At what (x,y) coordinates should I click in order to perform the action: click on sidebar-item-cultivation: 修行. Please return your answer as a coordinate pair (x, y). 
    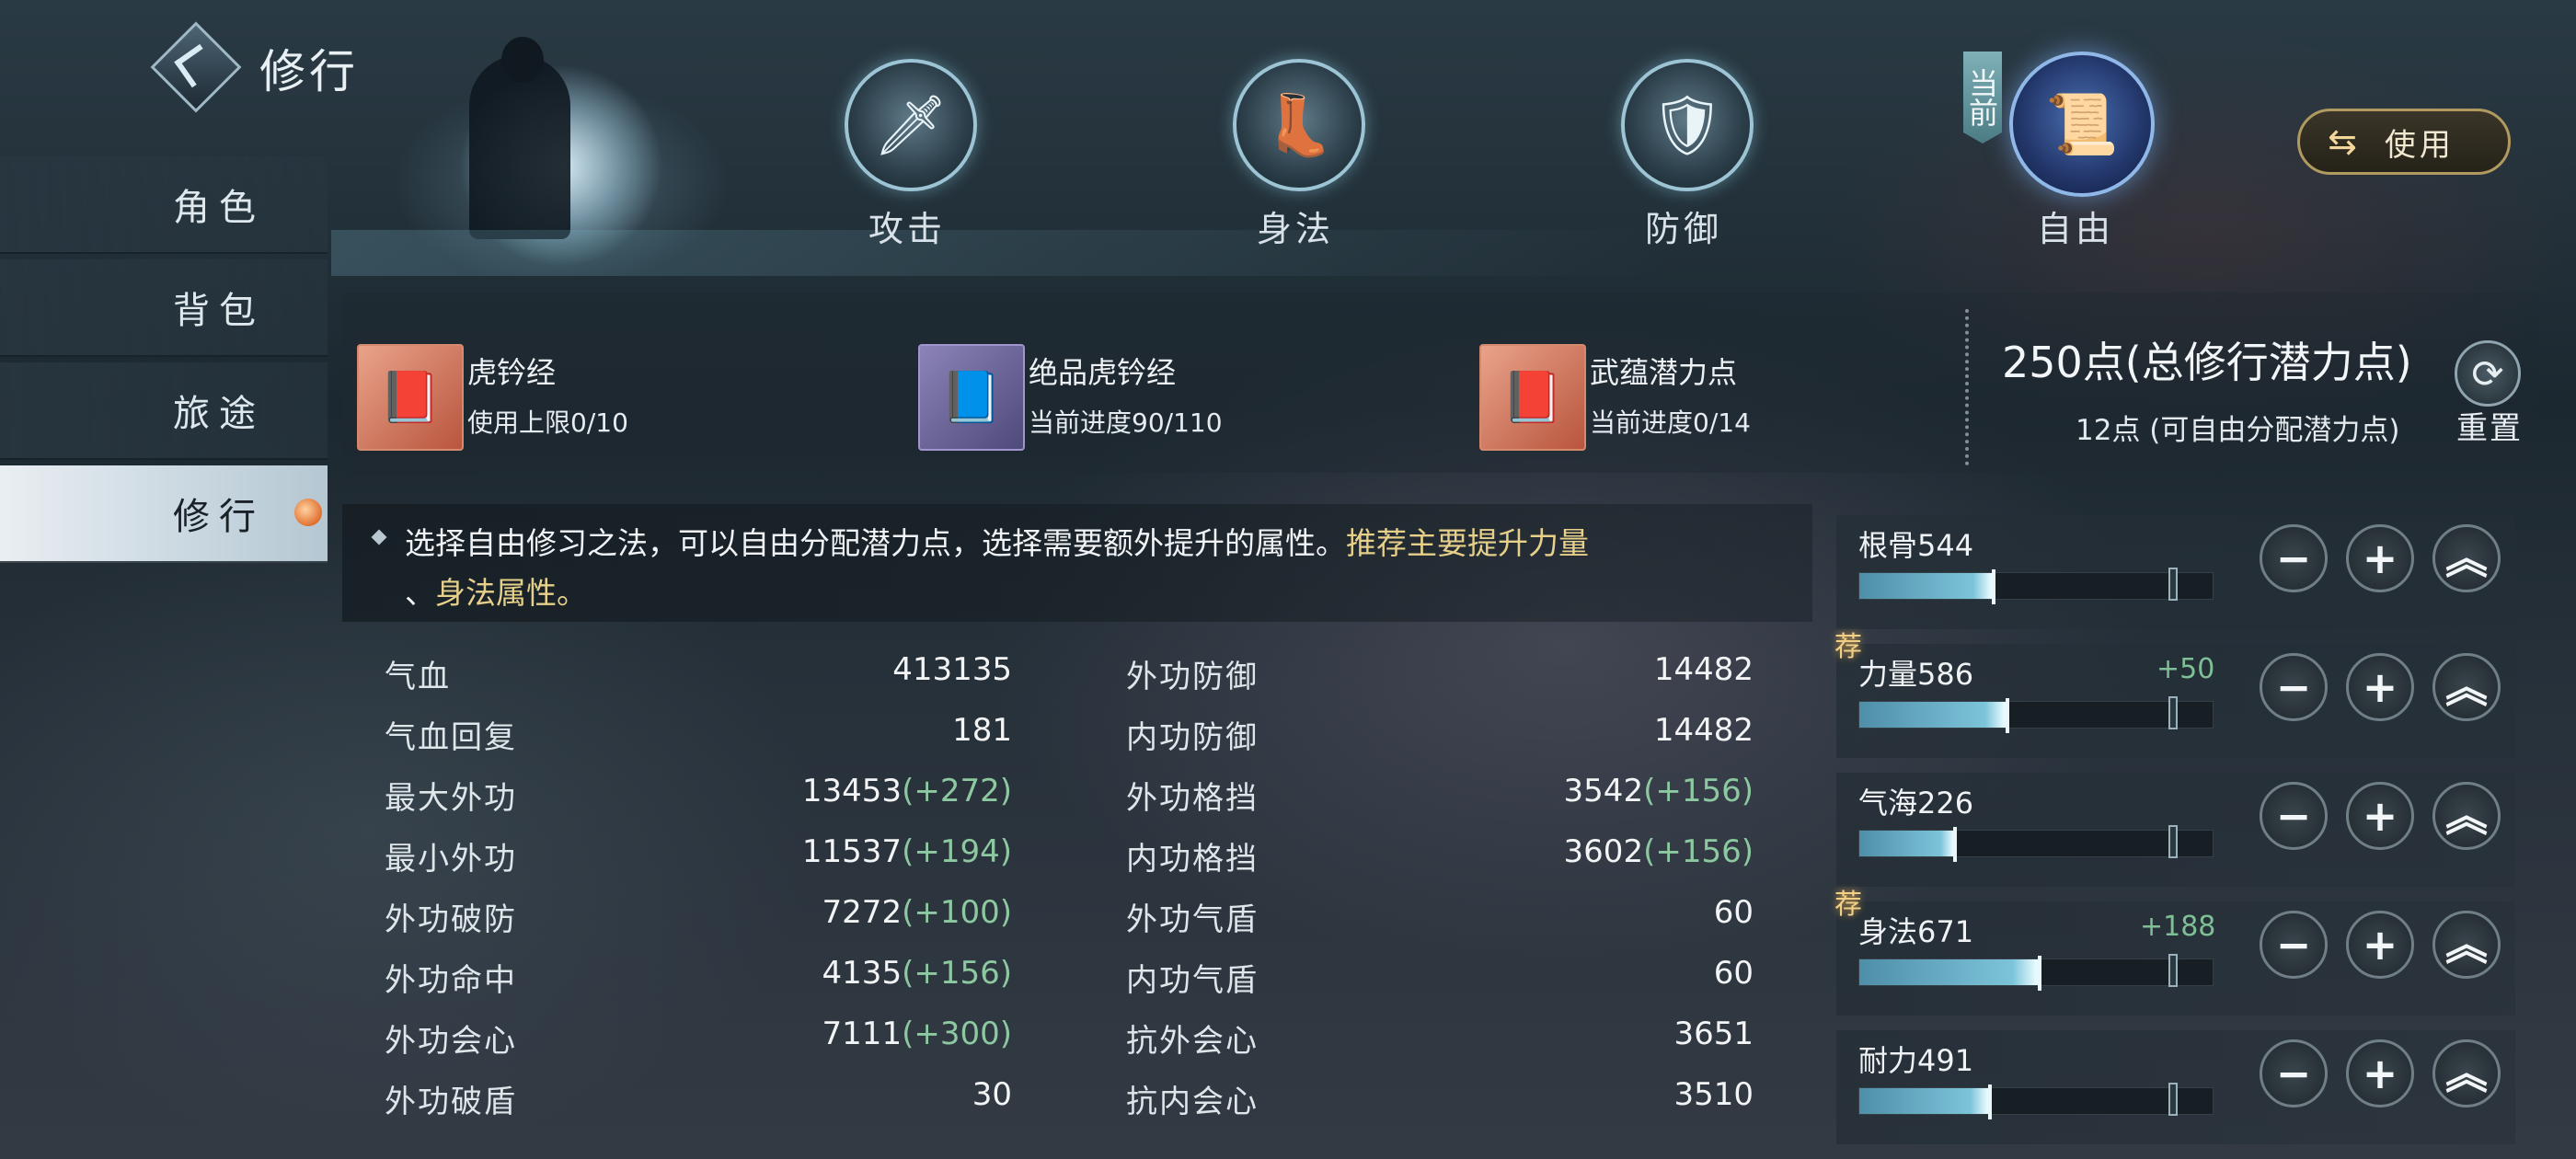
    Looking at the image, I should click on (164, 514).